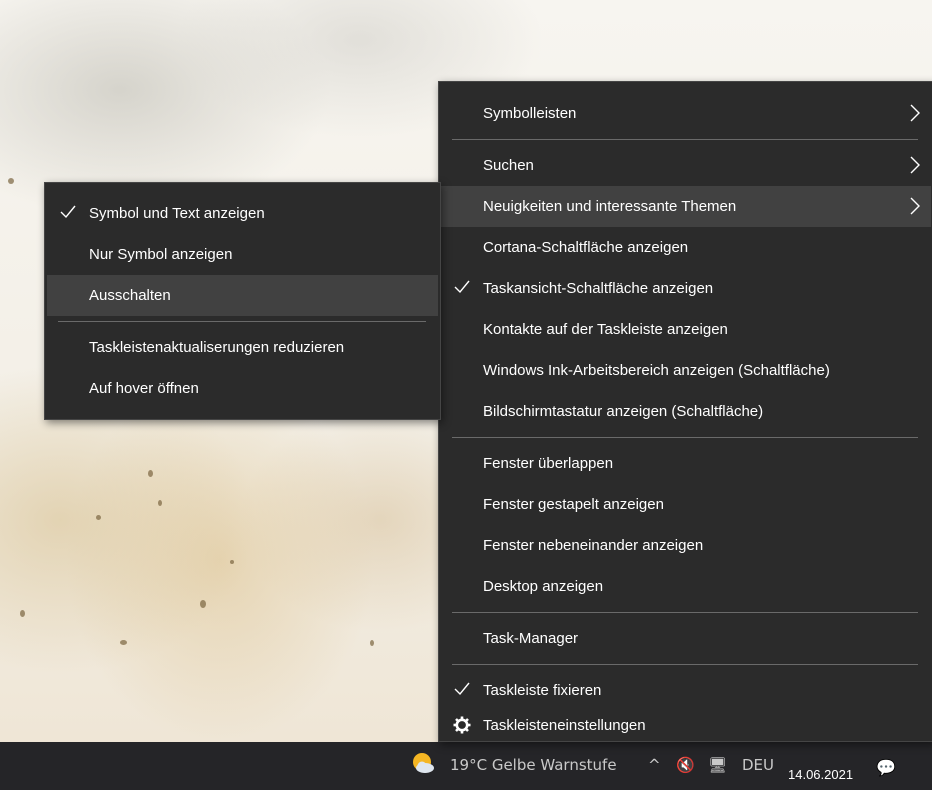 This screenshot has width=932, height=790. I want to click on menu-item-cortana: Cortana-Schaltfläche anzeigen, so click(686, 247).